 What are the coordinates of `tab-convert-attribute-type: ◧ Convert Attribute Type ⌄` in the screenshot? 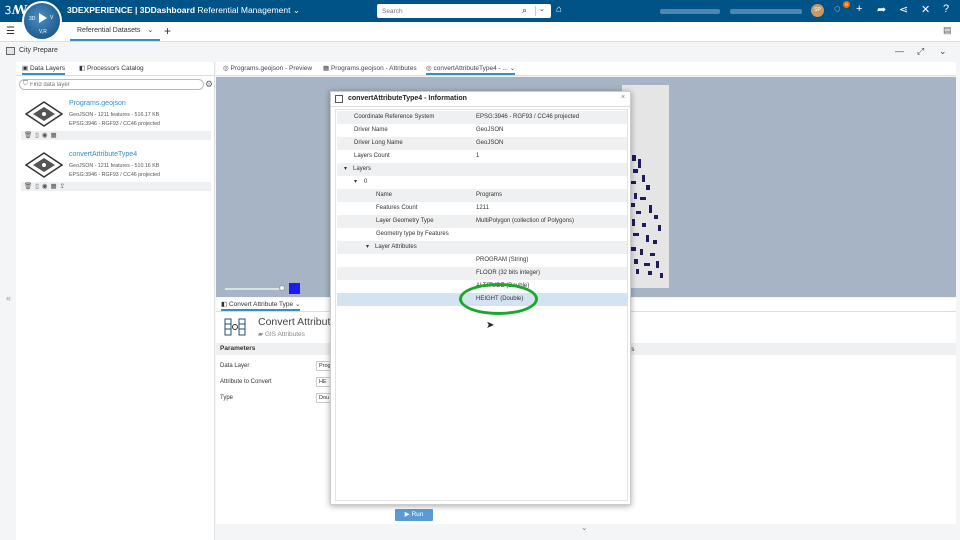 It's located at (261, 305).